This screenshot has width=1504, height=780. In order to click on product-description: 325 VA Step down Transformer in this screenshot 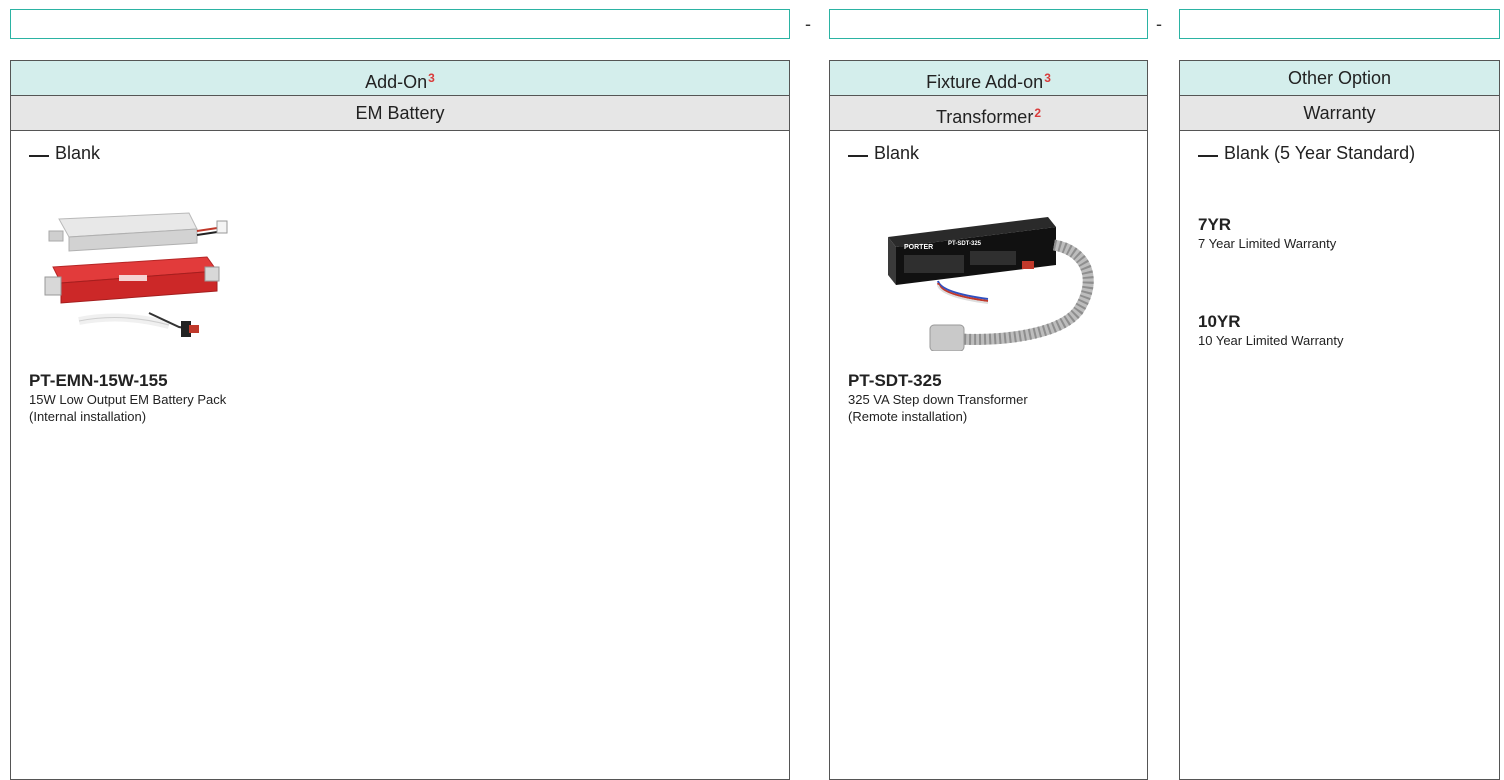, I will do `click(938, 399)`.